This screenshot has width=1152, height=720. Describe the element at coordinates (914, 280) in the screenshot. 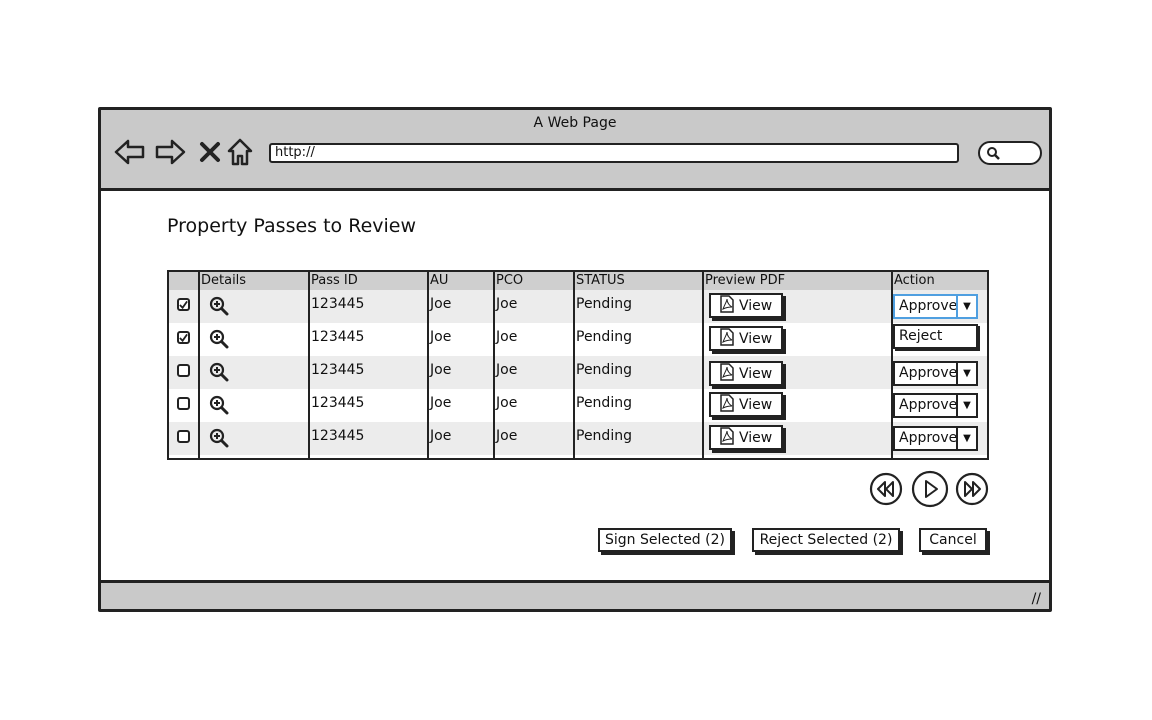

I see `column-header-action: Action` at that location.